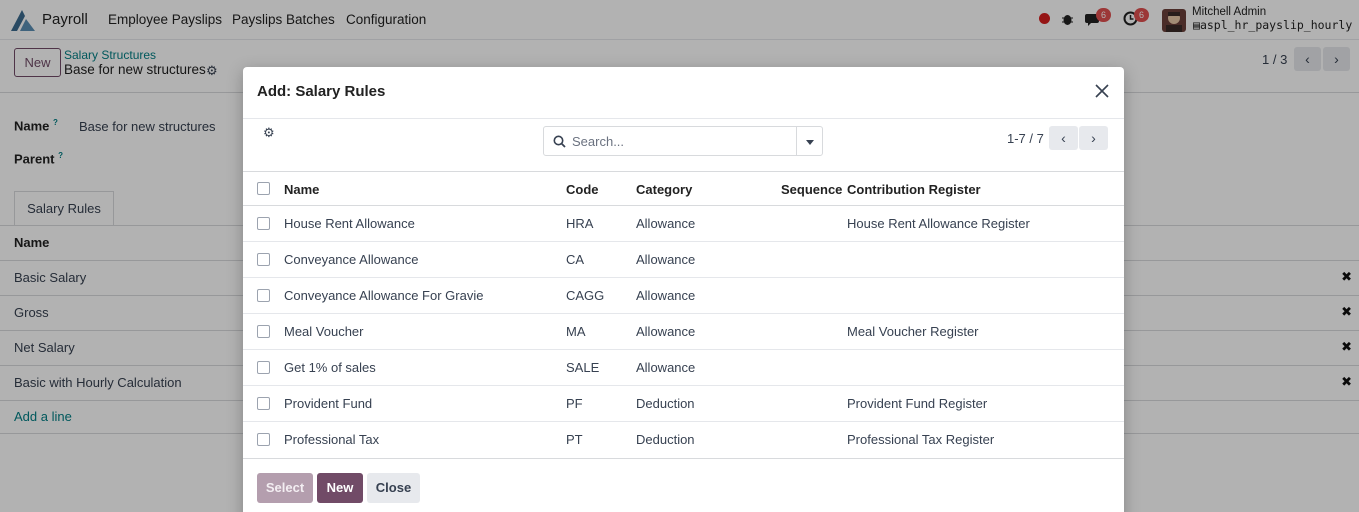 The height and width of the screenshot is (512, 1359). I want to click on chevron-right-icon: ›, so click(1093, 138).